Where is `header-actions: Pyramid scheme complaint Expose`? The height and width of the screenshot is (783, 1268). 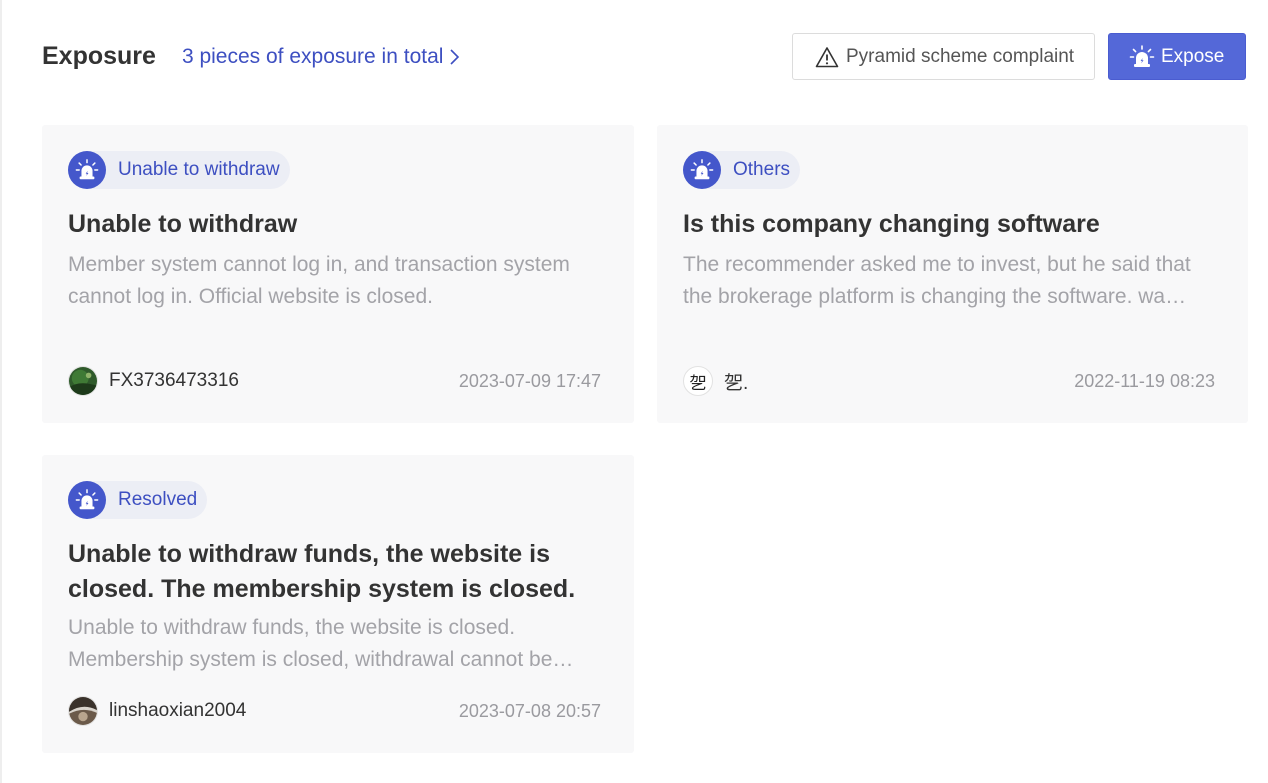
header-actions: Pyramid scheme complaint Expose is located at coordinates (1019, 56).